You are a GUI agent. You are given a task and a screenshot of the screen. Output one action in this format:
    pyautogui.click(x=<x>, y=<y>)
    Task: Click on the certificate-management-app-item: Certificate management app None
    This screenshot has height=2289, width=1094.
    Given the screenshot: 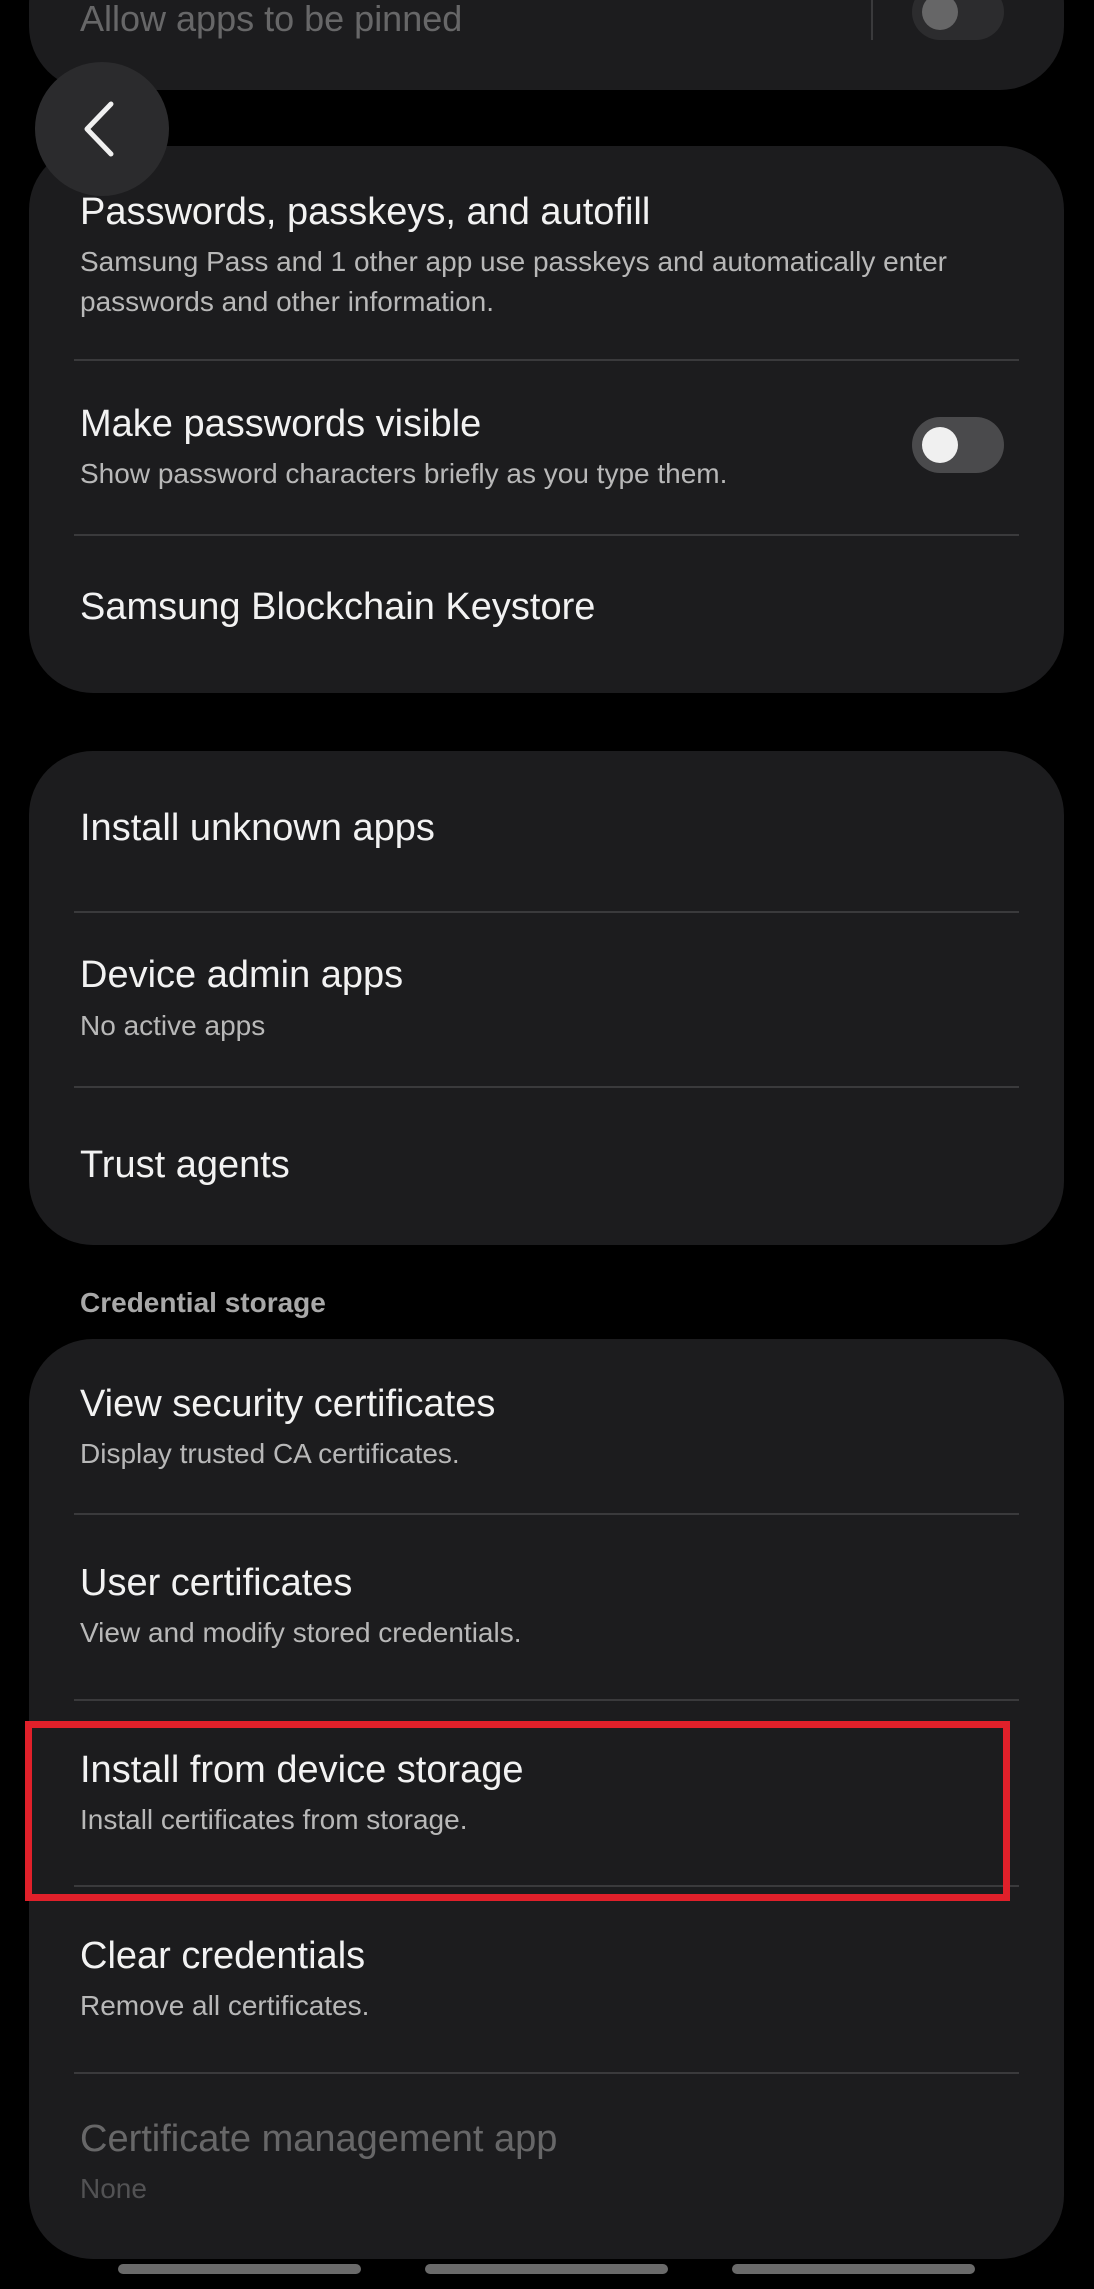 What is the action you would take?
    pyautogui.click(x=546, y=2166)
    